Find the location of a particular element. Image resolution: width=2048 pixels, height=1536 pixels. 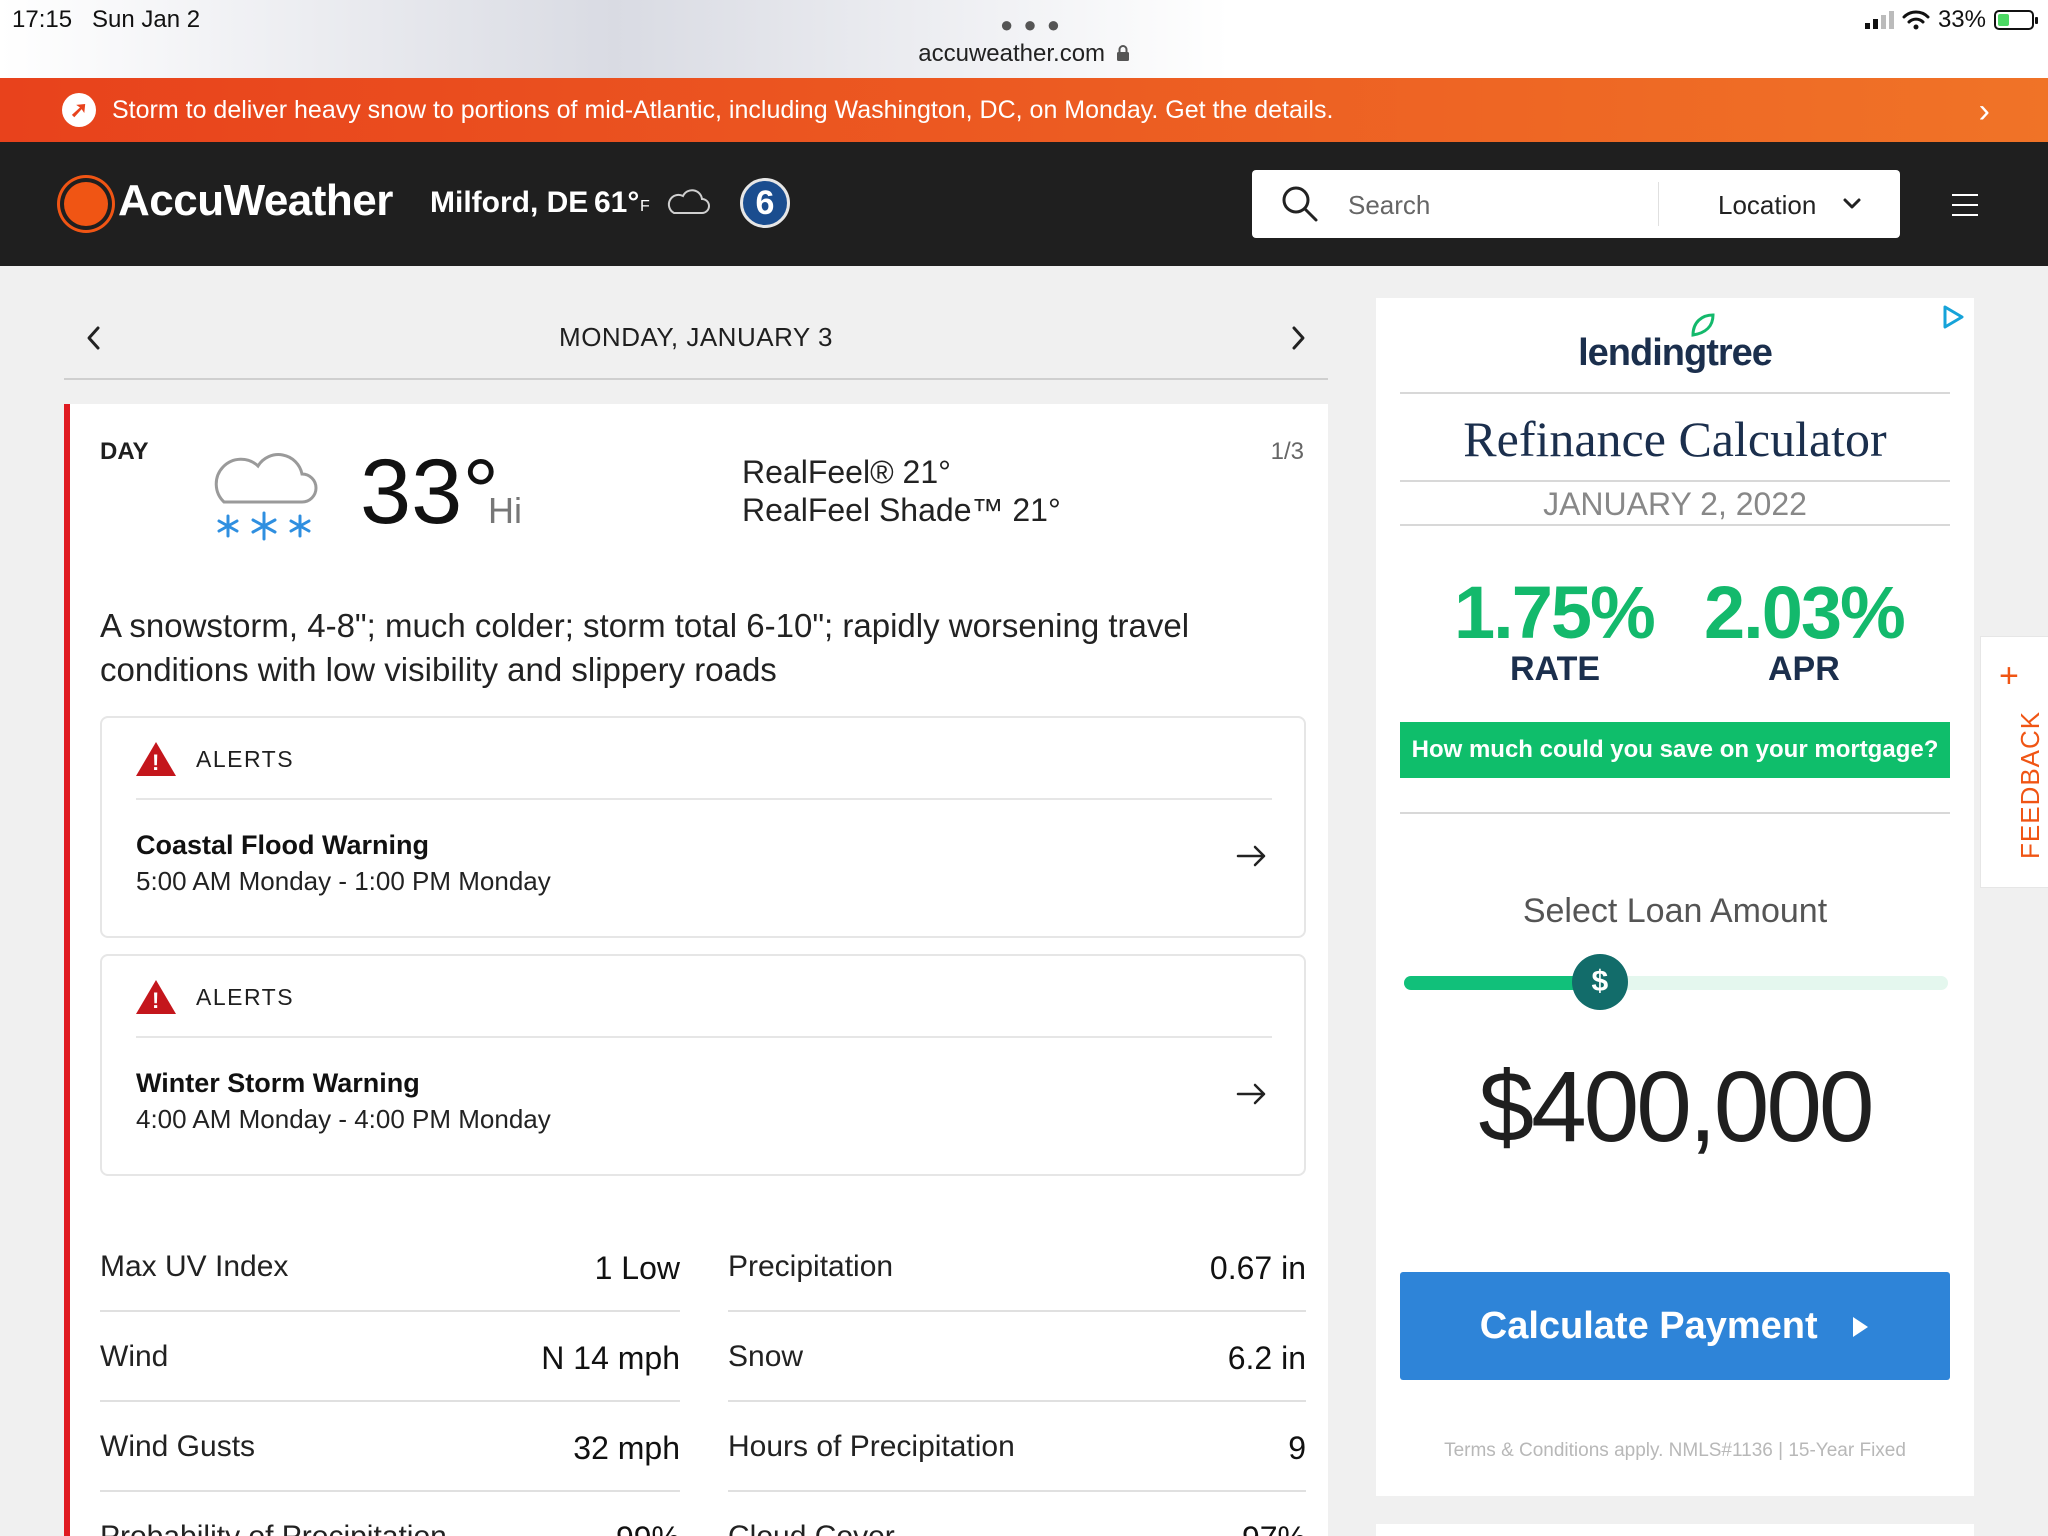

current-temp: 61° is located at coordinates (617, 202).